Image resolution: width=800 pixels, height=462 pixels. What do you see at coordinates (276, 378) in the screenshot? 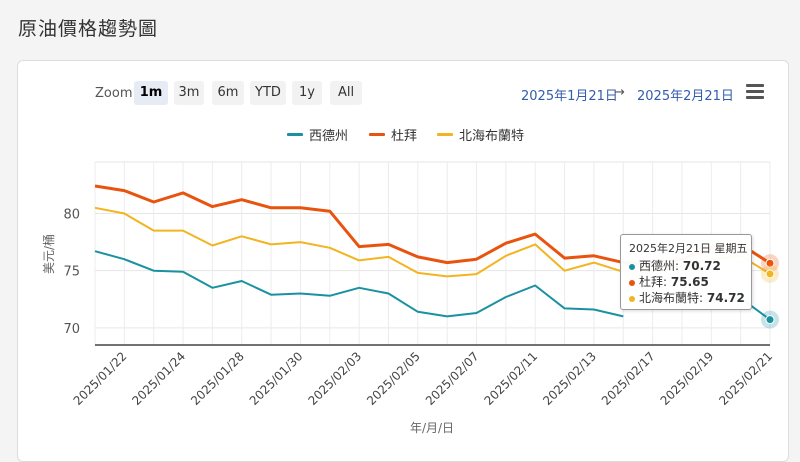
I see `x-tick-label: 2025/01/30` at bounding box center [276, 378].